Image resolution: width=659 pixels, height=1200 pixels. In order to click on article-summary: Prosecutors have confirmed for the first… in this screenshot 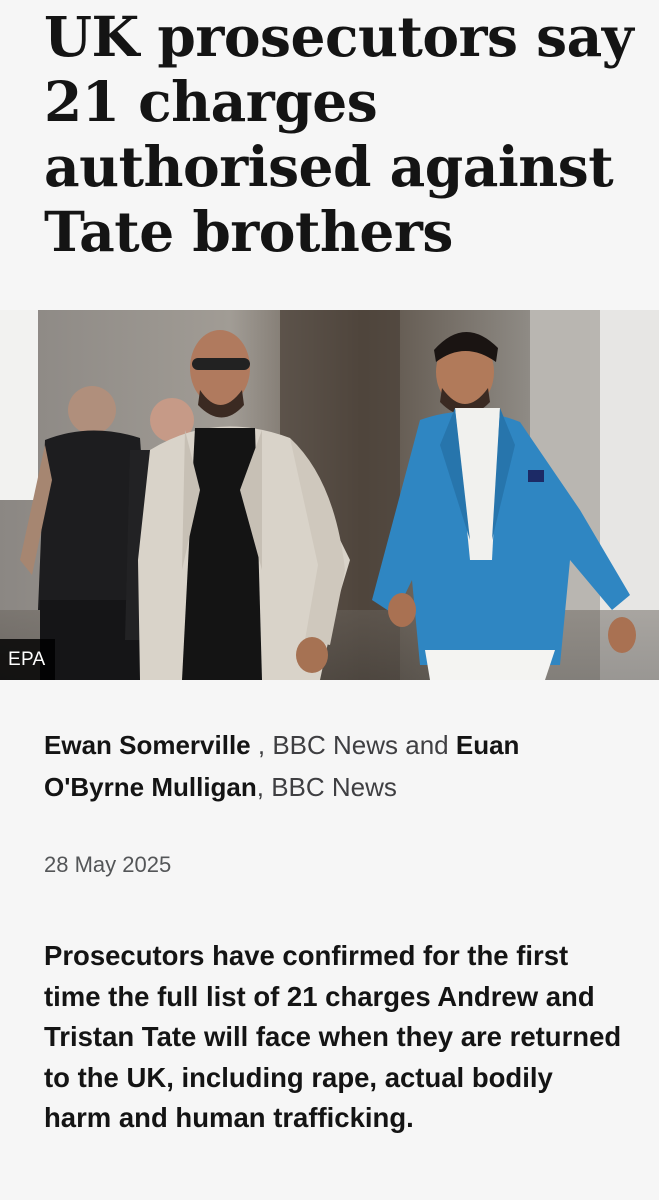, I will do `click(333, 1036)`.